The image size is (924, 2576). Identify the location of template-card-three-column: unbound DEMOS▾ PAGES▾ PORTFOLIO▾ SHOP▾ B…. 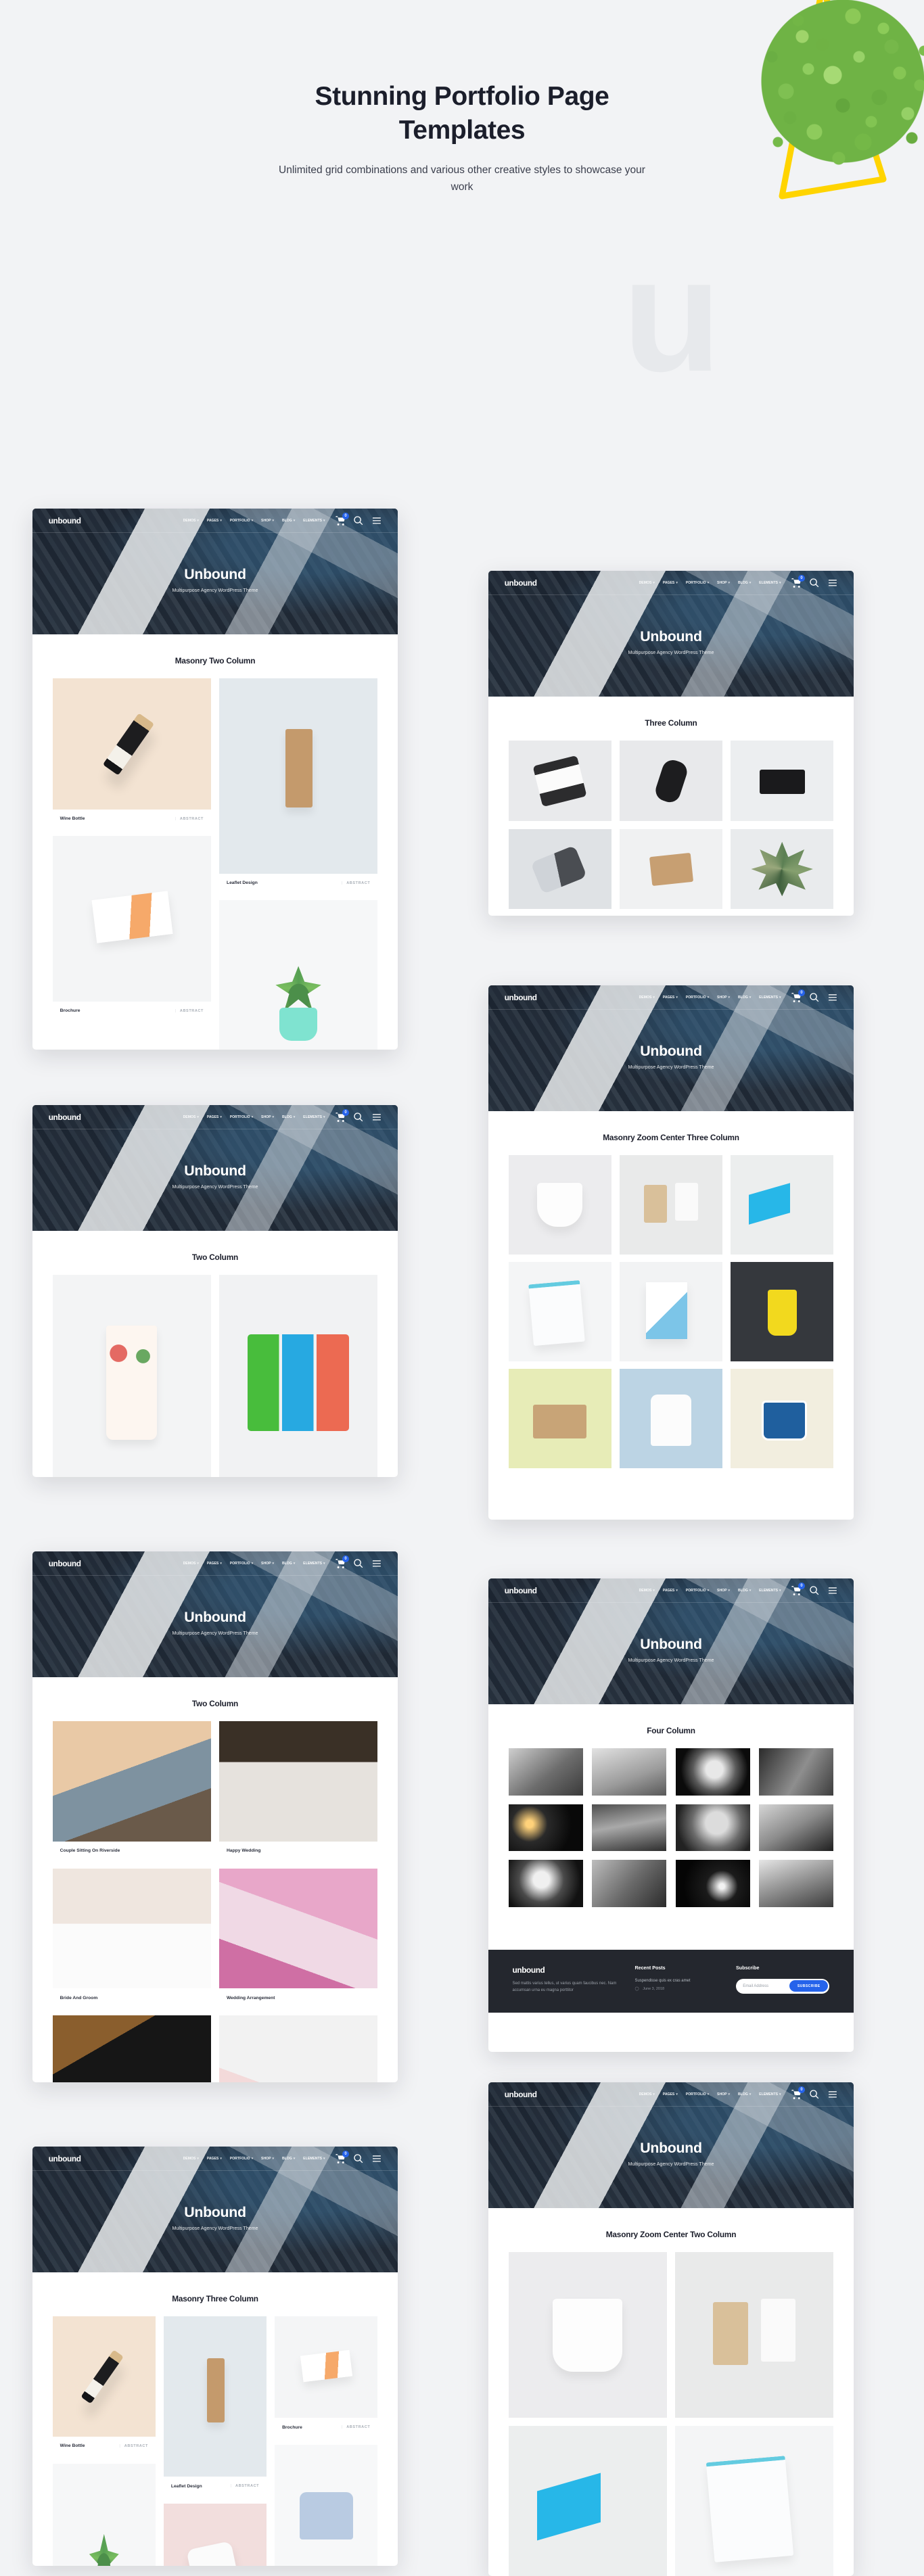
(671, 743).